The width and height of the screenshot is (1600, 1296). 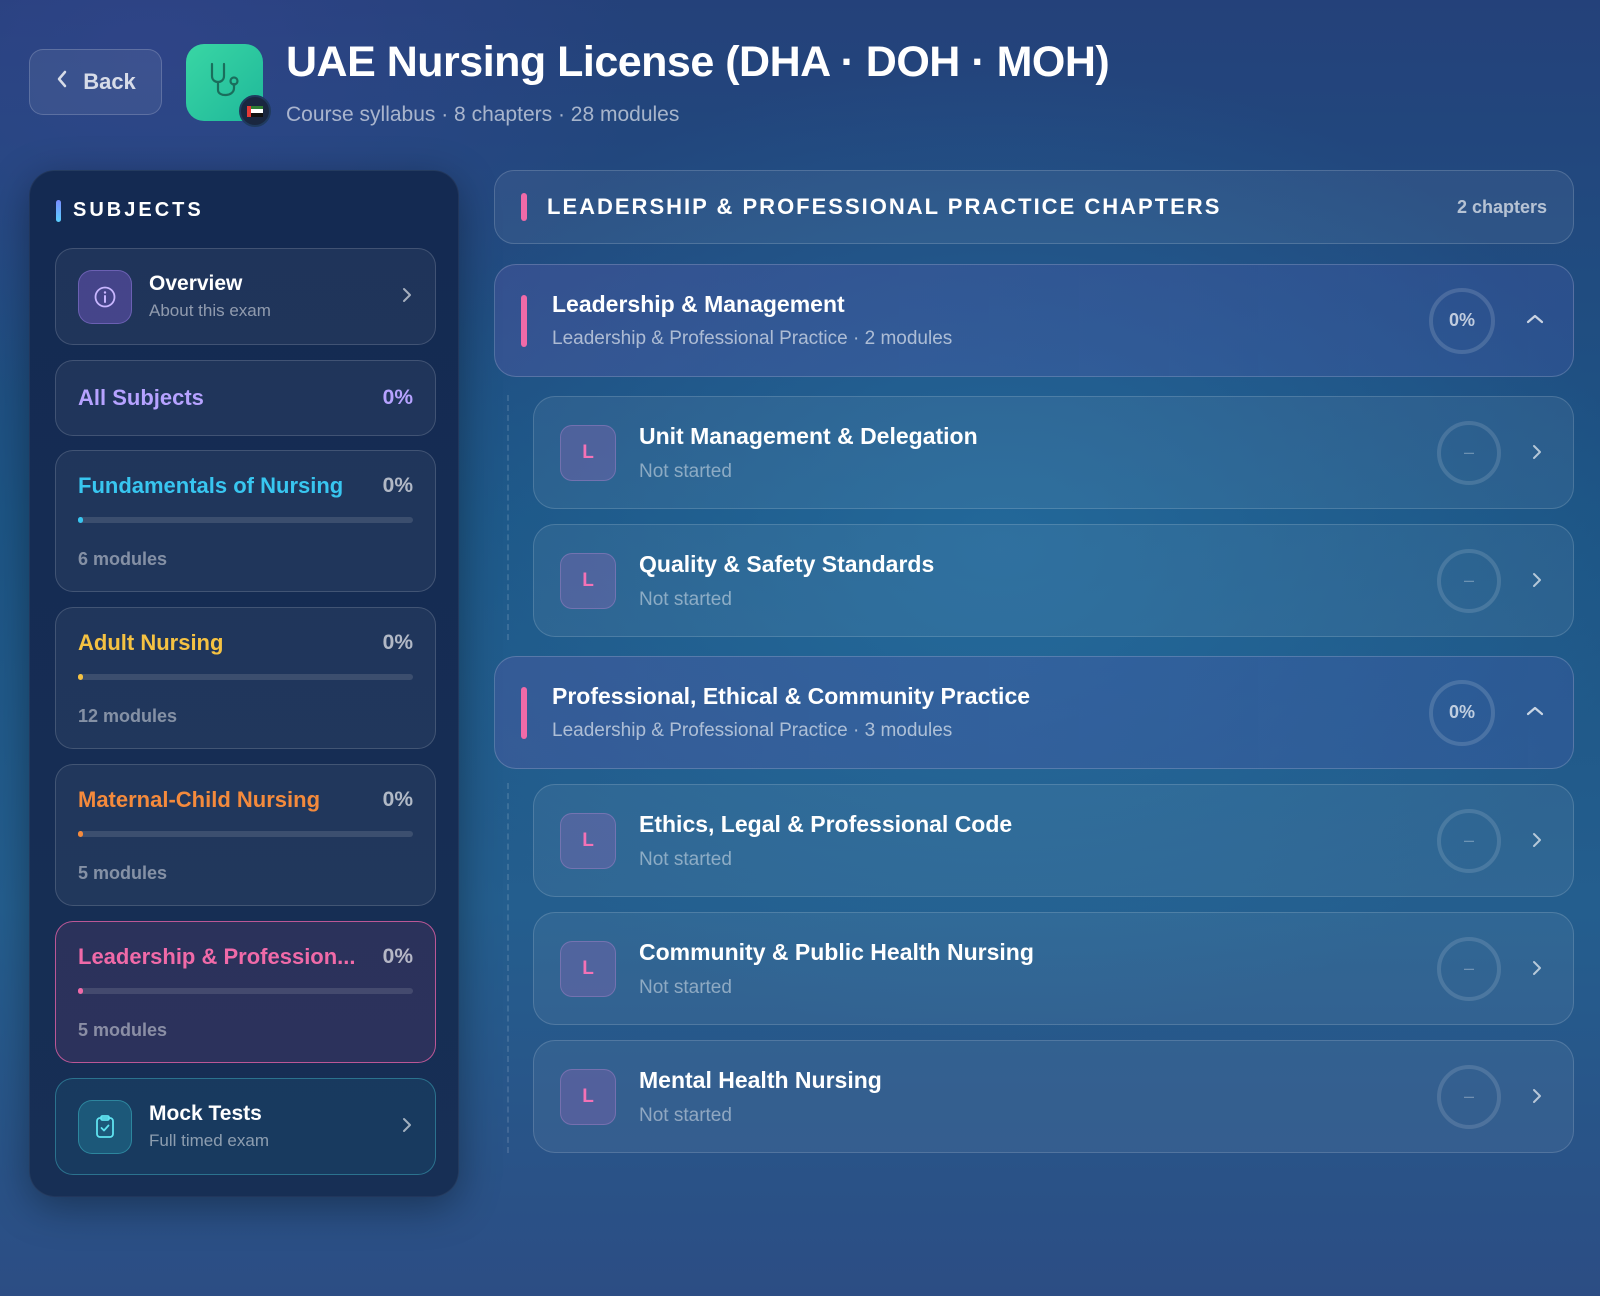 I want to click on page-title: UAE Nursing License (DHA · DOH · MOH), so click(x=698, y=62).